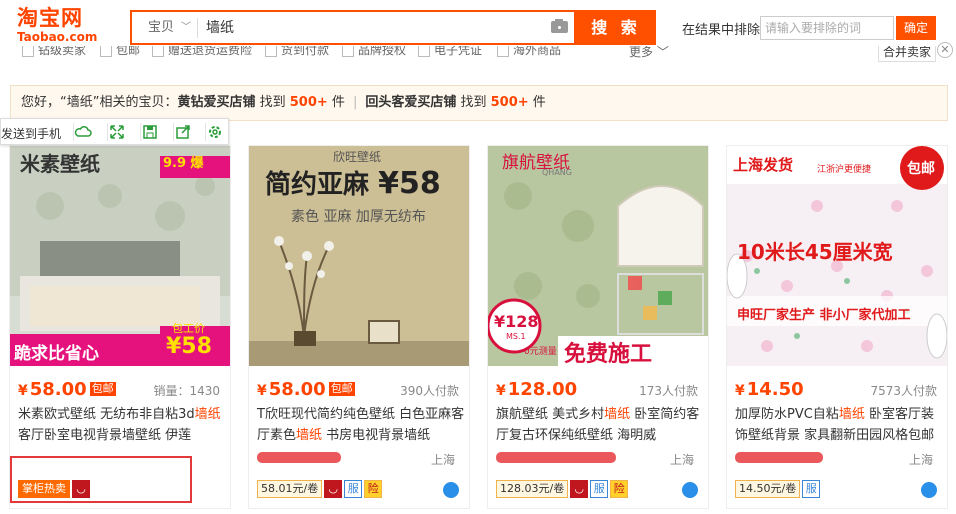 This screenshot has height=514, width=956. I want to click on title-text: 书房电视背景墙纸, so click(376, 435).